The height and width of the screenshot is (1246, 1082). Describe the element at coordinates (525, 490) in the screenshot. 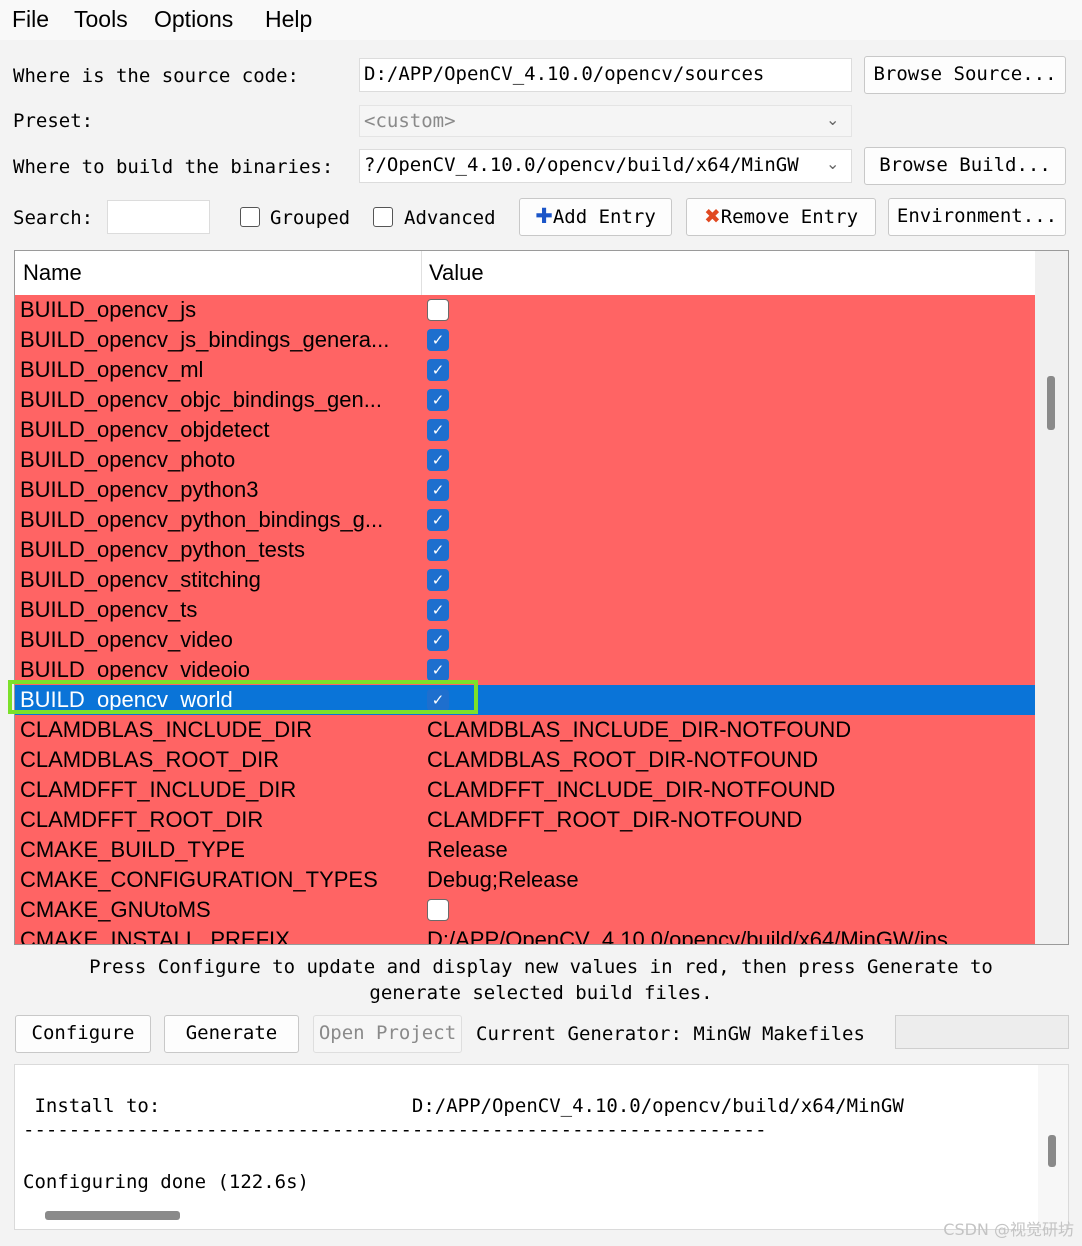

I see `table-row: BUILD_opencv_python3 ✓` at that location.